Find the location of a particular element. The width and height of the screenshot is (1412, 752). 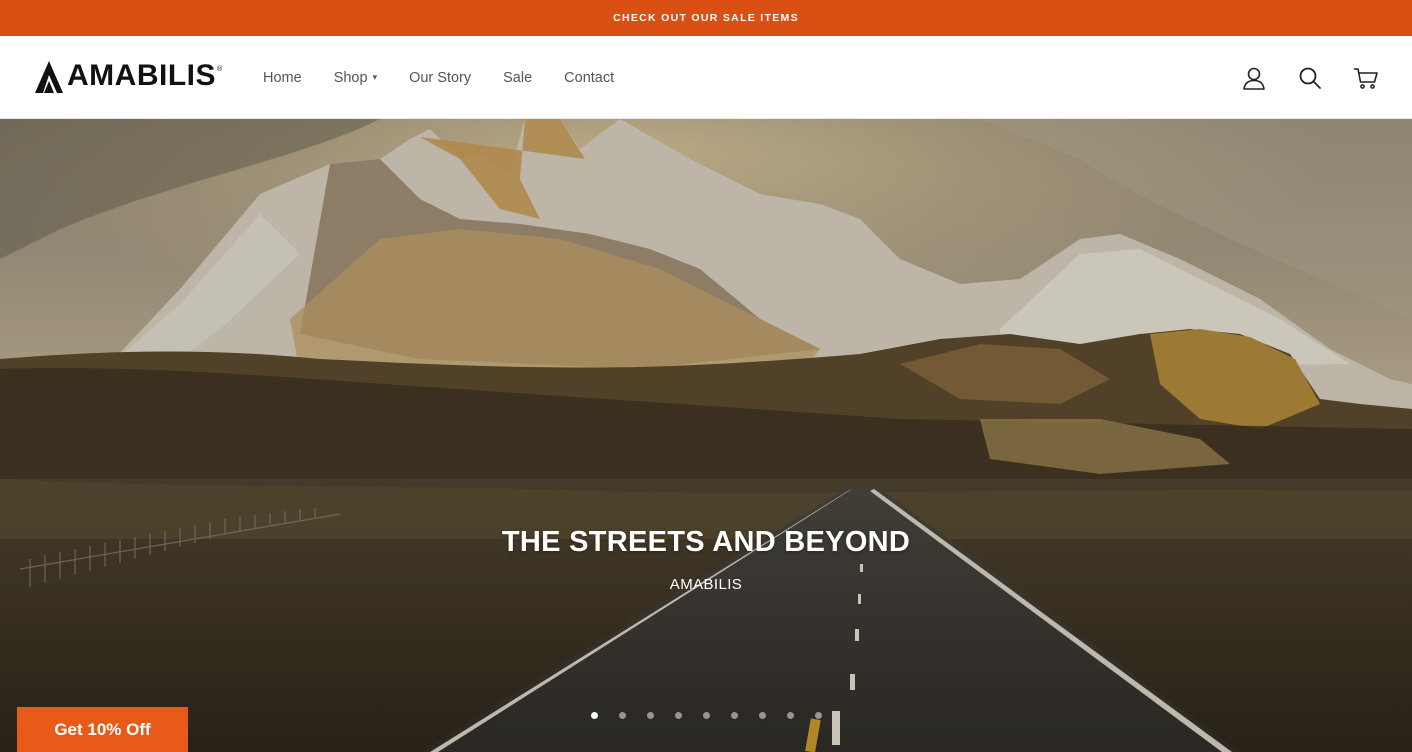

nav-contact: Contact is located at coordinates (589, 78).